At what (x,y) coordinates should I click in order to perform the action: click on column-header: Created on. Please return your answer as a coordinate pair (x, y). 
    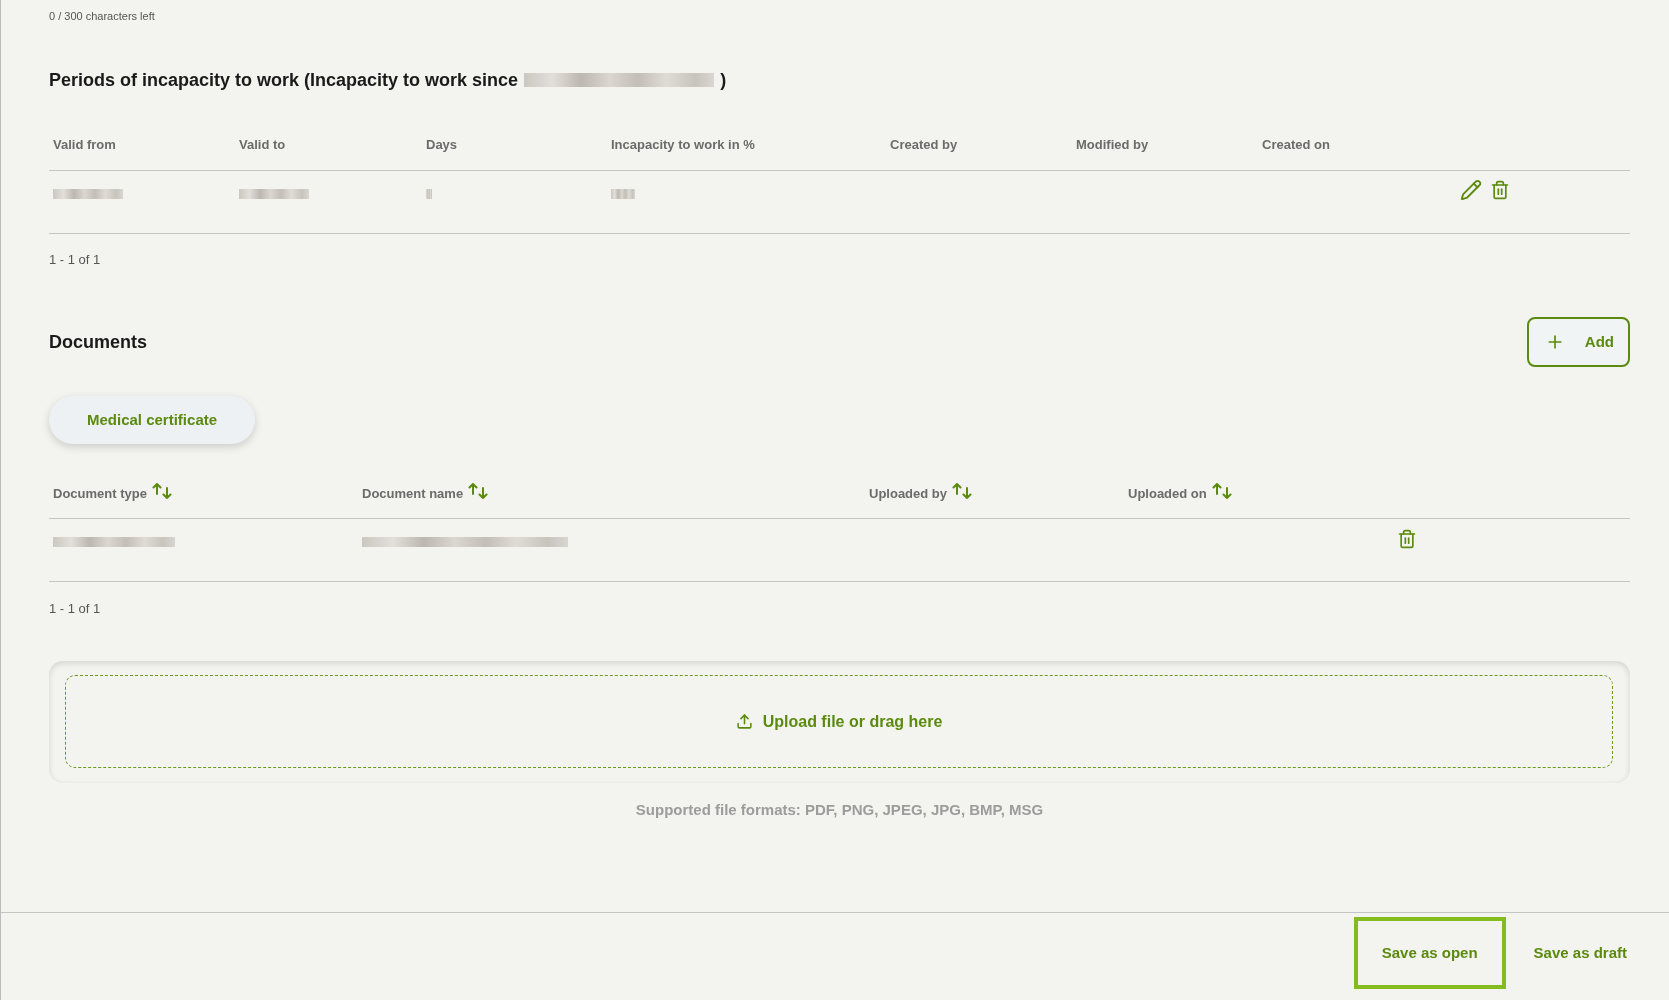
    Looking at the image, I should click on (1296, 145).